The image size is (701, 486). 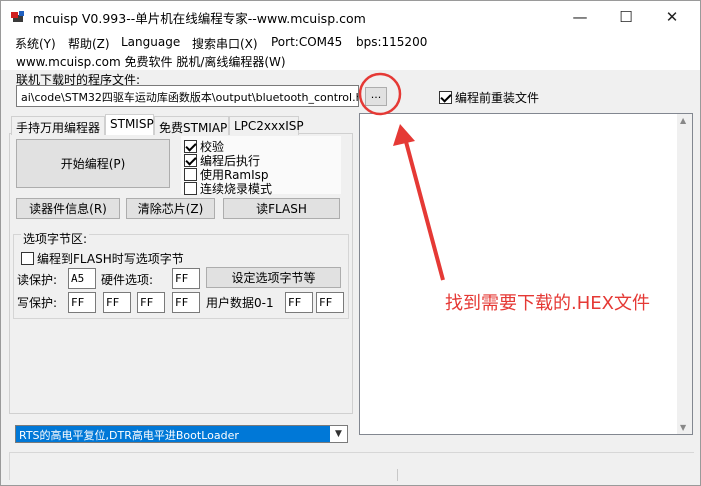 What do you see at coordinates (380, 94) in the screenshot?
I see `highlight-circle` at bounding box center [380, 94].